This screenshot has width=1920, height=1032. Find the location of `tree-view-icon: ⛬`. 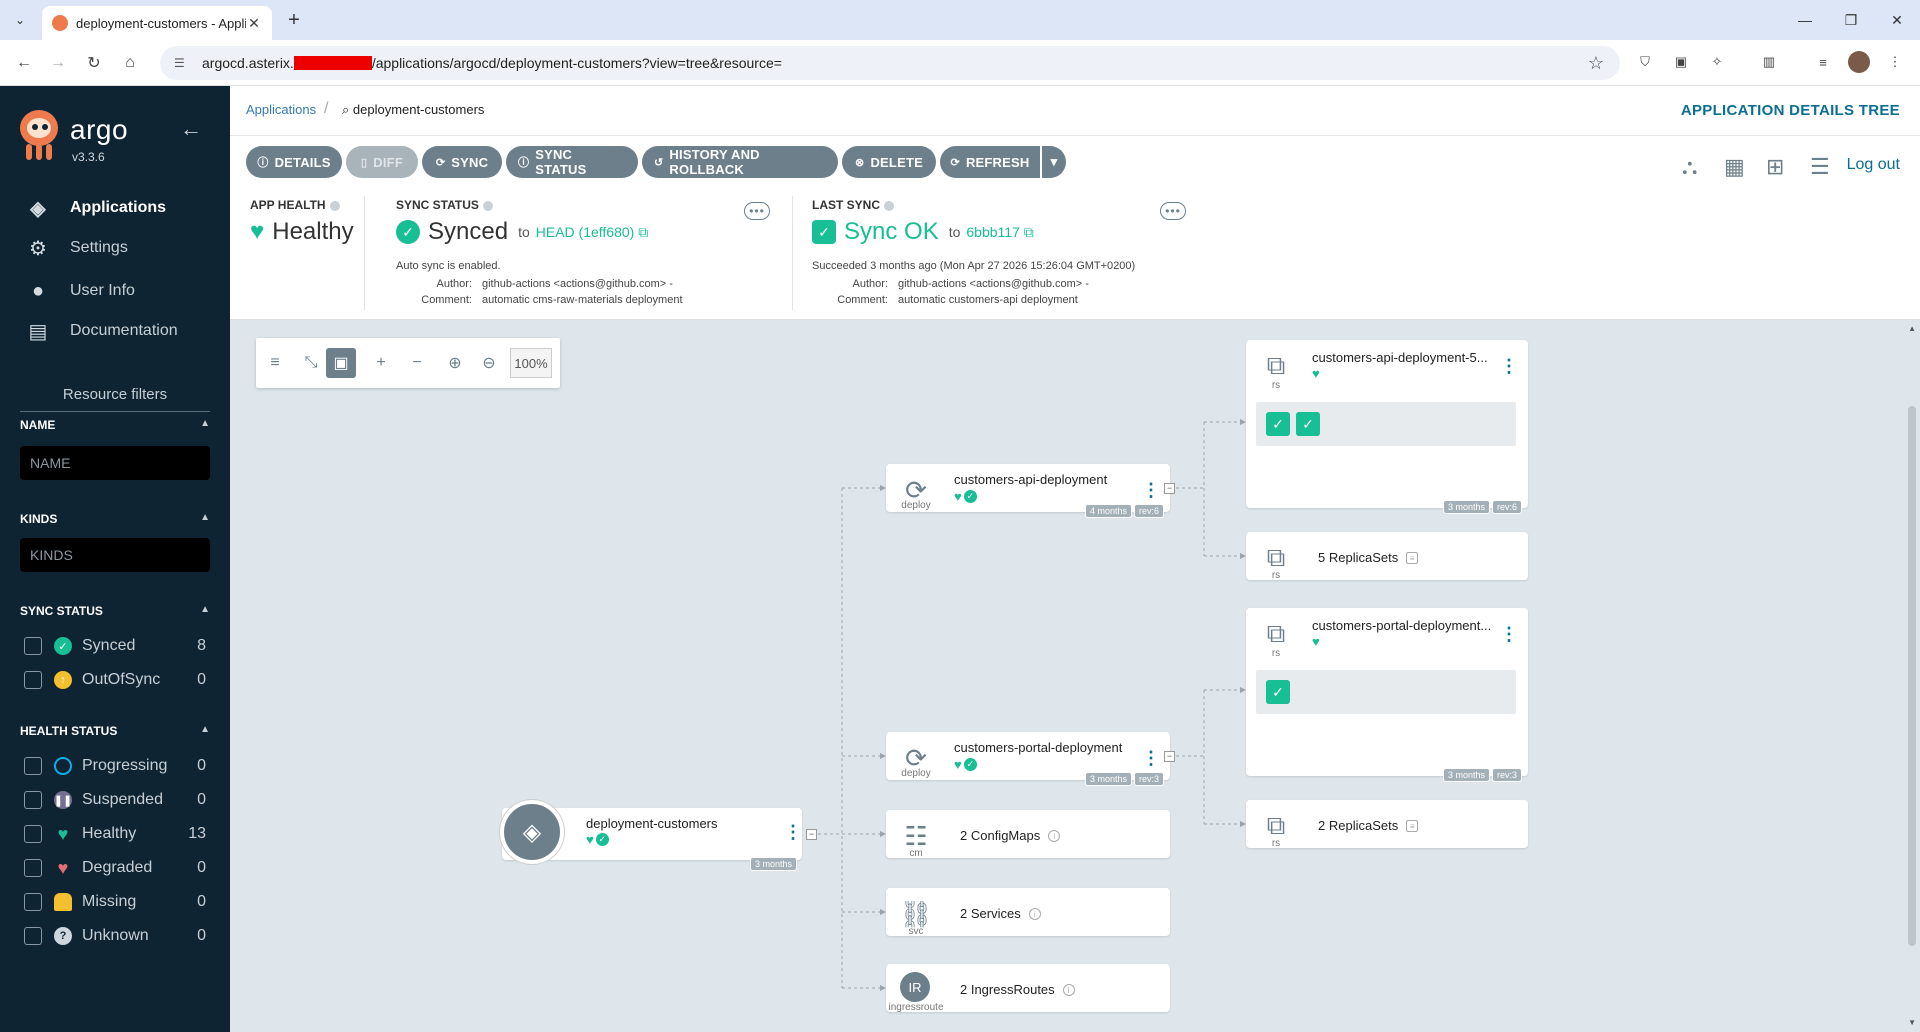

tree-view-icon: ⛬ is located at coordinates (1689, 167).